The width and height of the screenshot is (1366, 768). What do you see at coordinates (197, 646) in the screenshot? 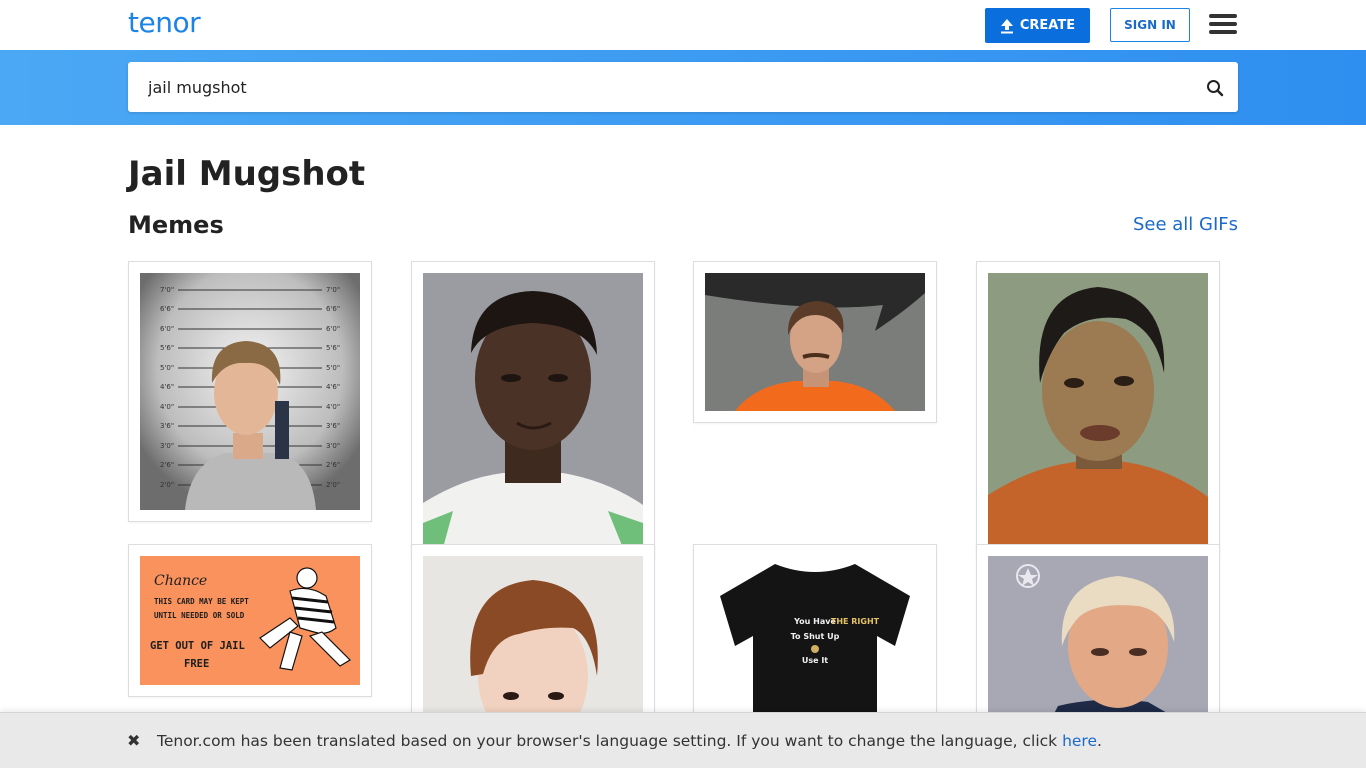
I see `chance-line: GET OUT OF JAIL` at bounding box center [197, 646].